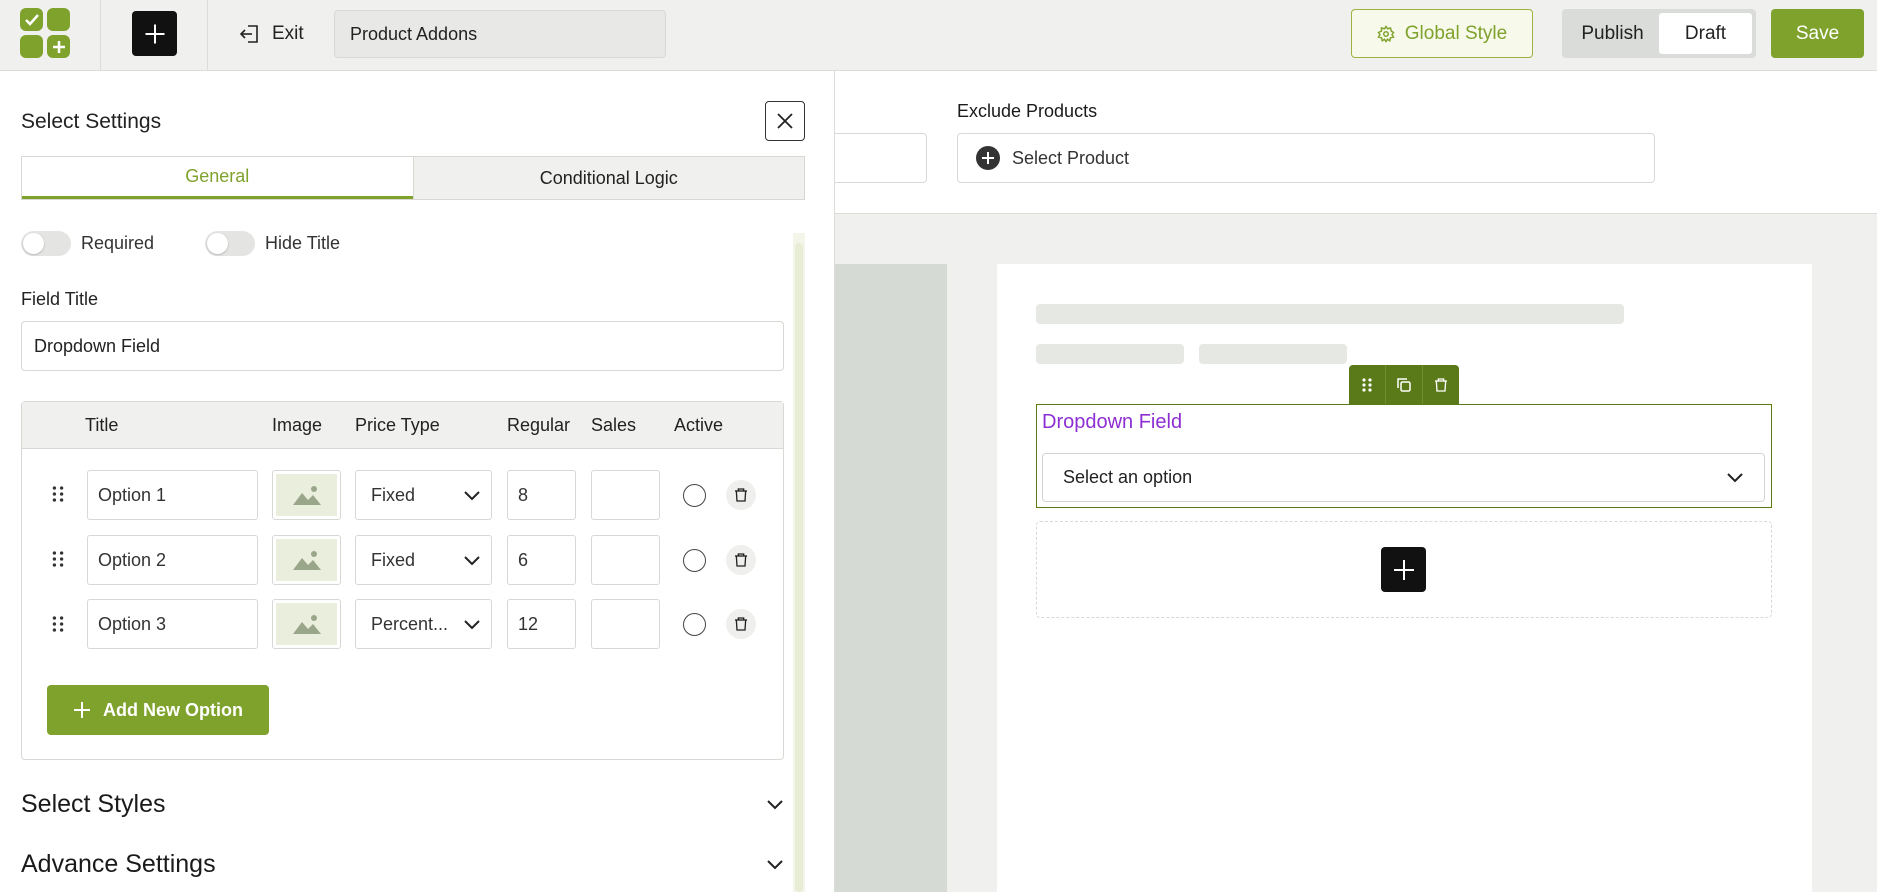  I want to click on copy-icon, so click(1404, 385).